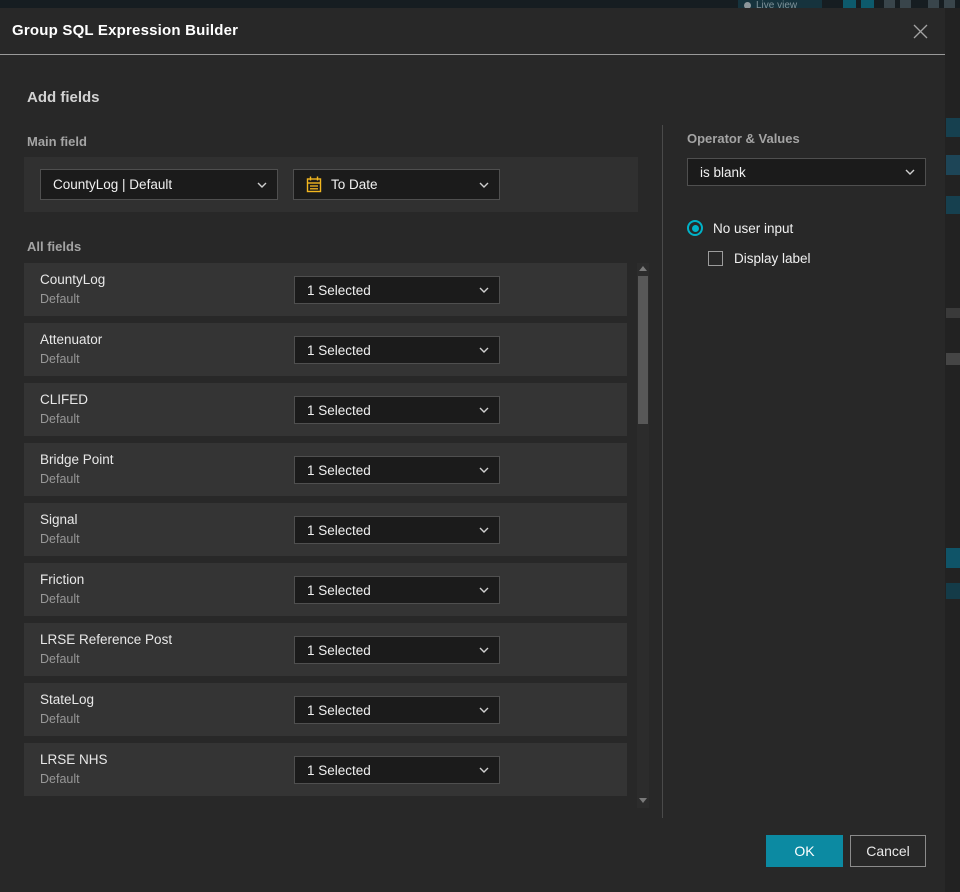 The width and height of the screenshot is (960, 892). What do you see at coordinates (106, 639) in the screenshot?
I see `field-name: LRSE Reference Post` at bounding box center [106, 639].